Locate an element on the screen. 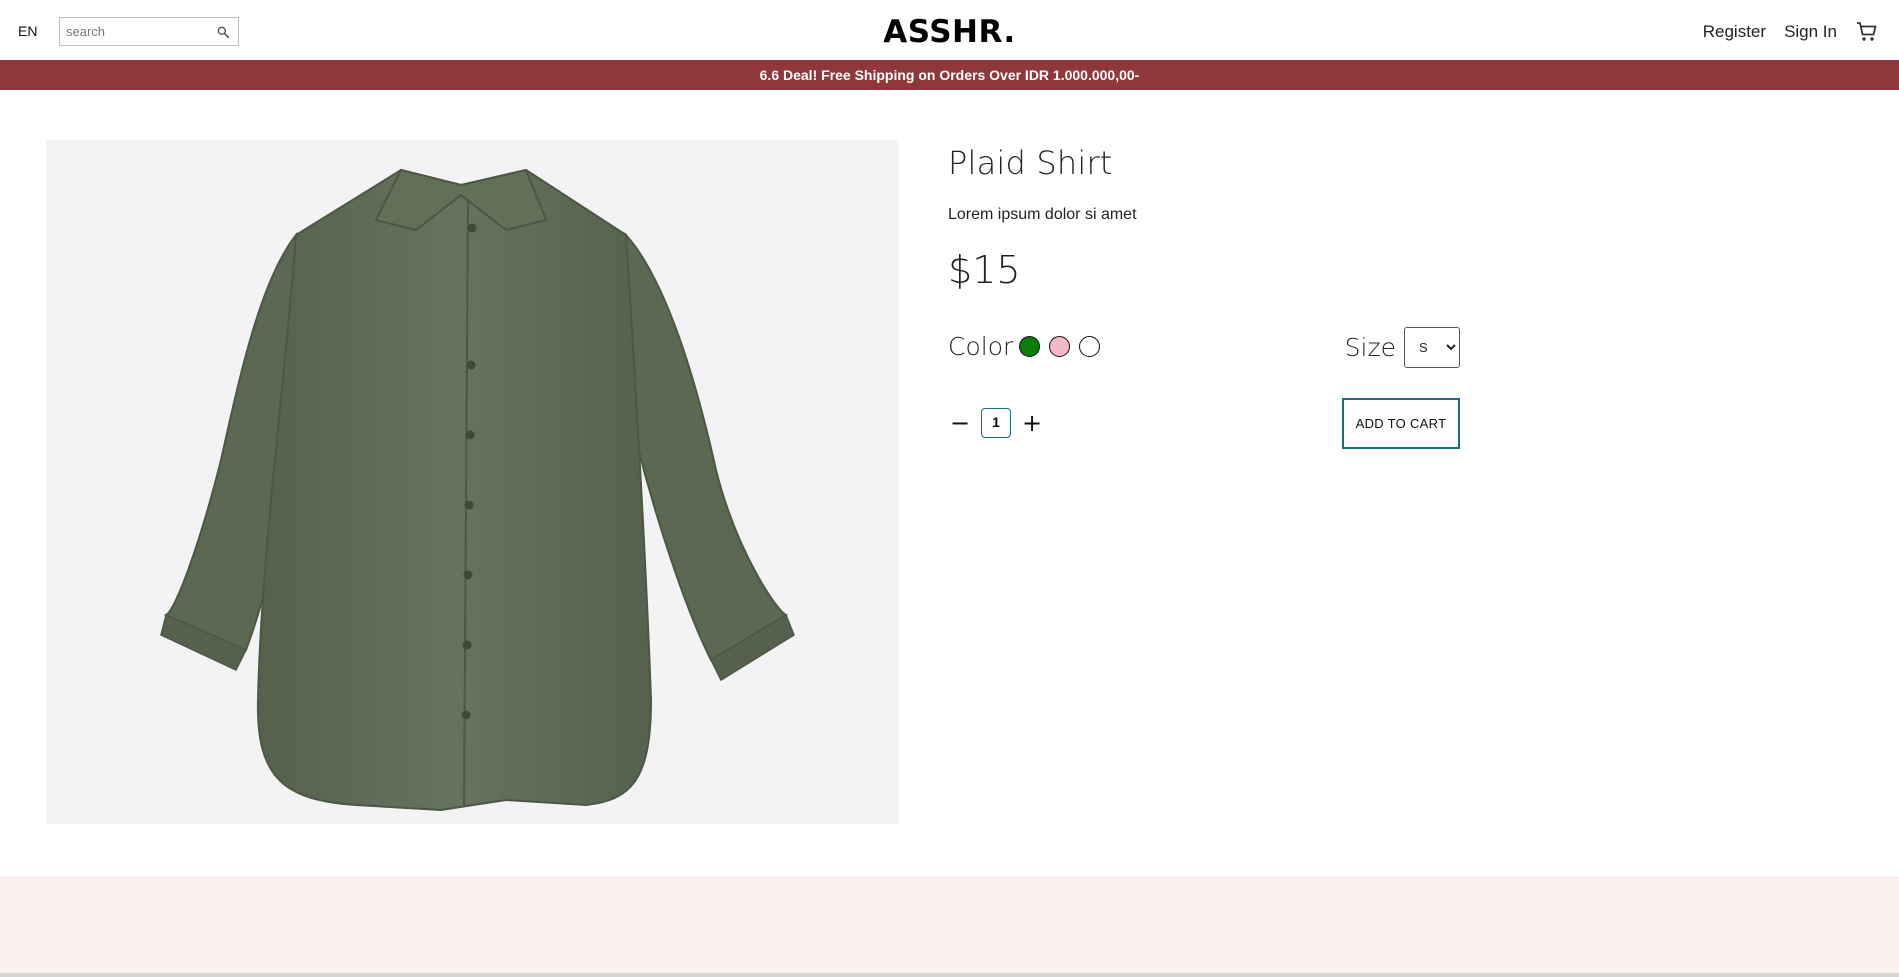  size-label: Size is located at coordinates (1370, 347).